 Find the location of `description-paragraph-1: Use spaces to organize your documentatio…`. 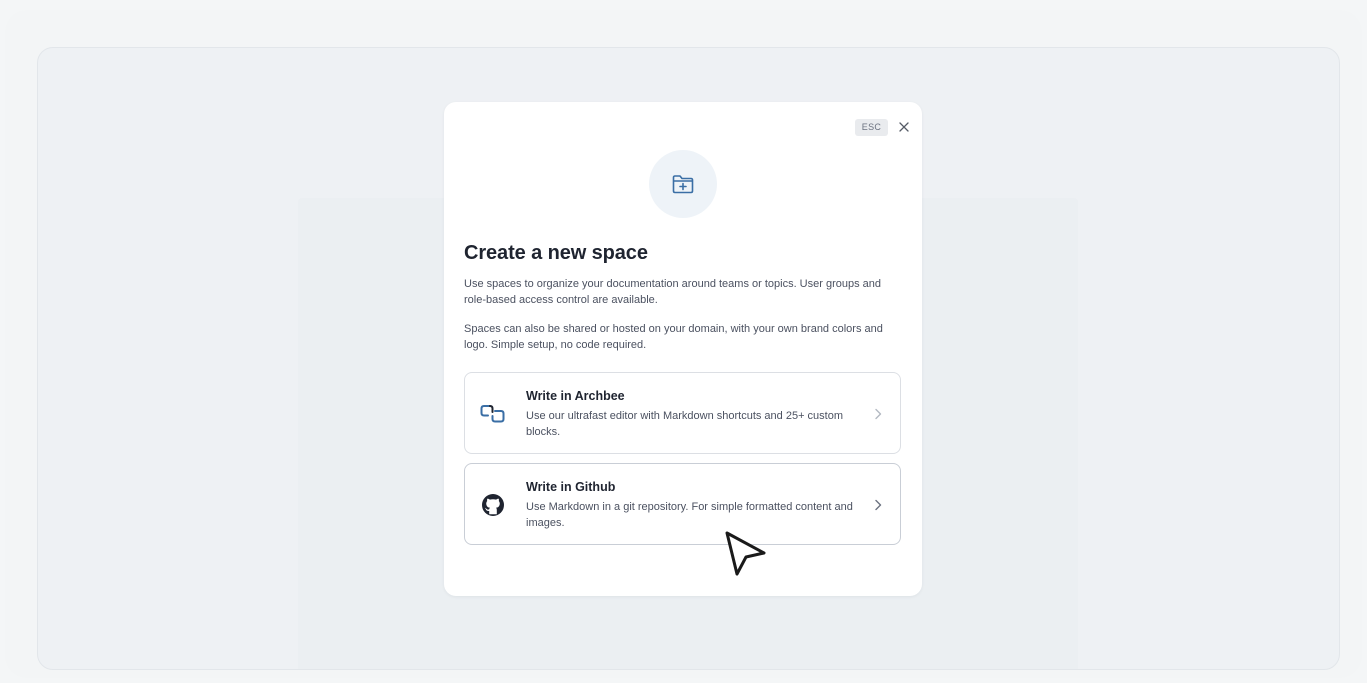

description-paragraph-1: Use spaces to organize your documentatio… is located at coordinates (673, 292).